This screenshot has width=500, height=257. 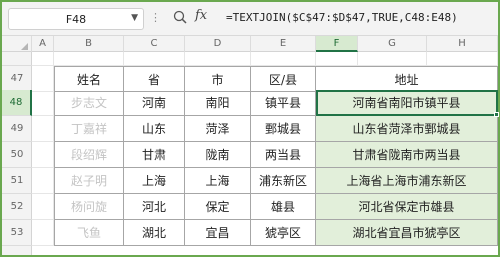 What do you see at coordinates (17, 207) in the screenshot?
I see `row-header-52: 52` at bounding box center [17, 207].